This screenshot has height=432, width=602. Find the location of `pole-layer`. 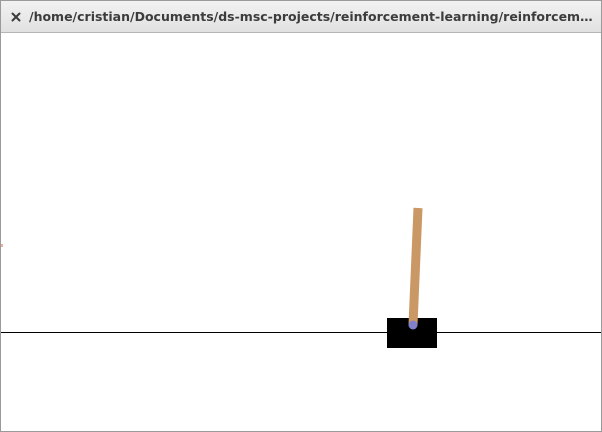

pole-layer is located at coordinates (415, 268).